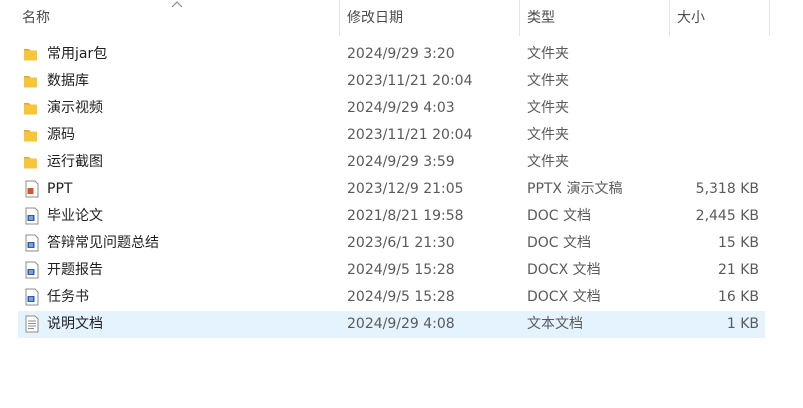 Image resolution: width=803 pixels, height=408 pixels. What do you see at coordinates (405, 216) in the screenshot?
I see `file-date: 2021/8/21 19:58` at bounding box center [405, 216].